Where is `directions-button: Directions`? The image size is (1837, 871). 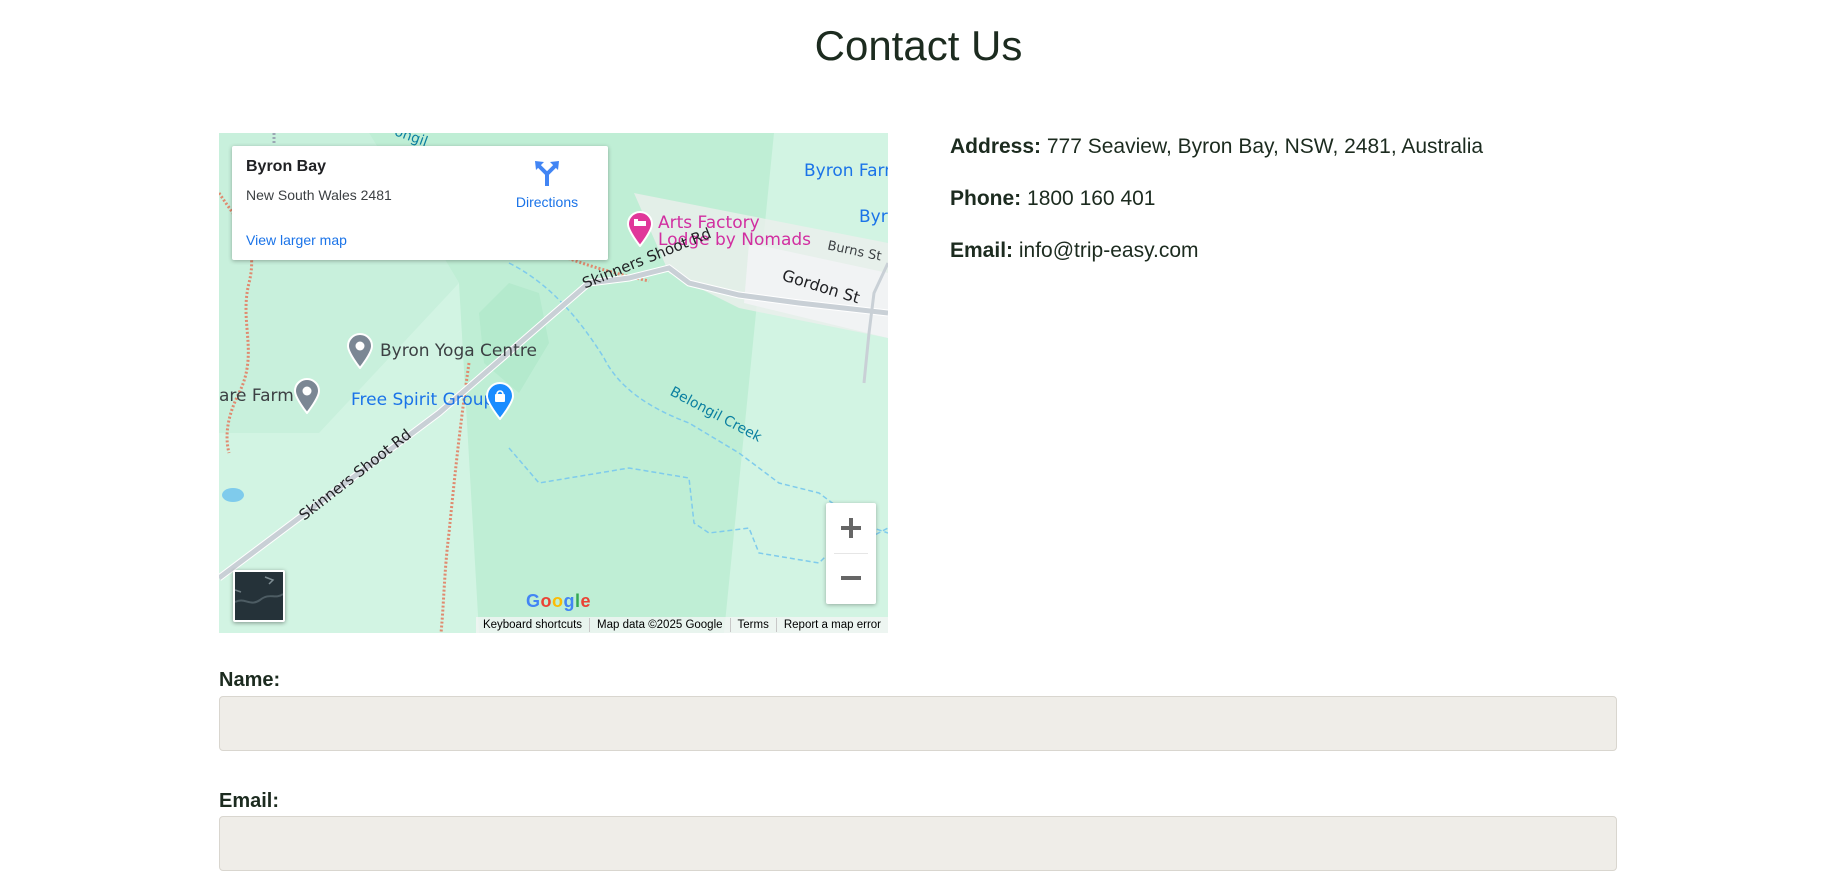
directions-button: Directions is located at coordinates (547, 184).